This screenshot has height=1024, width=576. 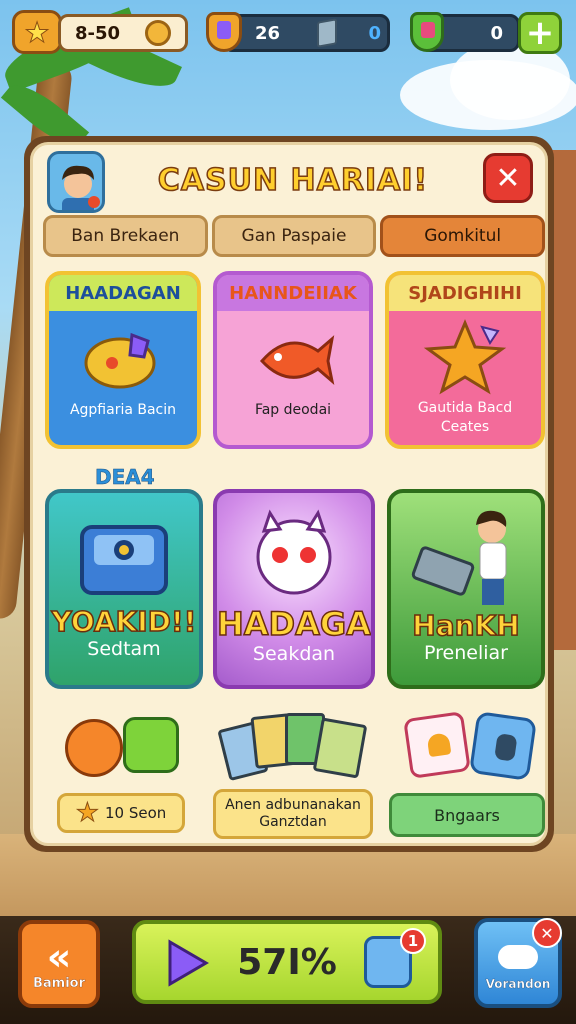 What do you see at coordinates (268, 33) in the screenshot?
I see `gems-value: 26` at bounding box center [268, 33].